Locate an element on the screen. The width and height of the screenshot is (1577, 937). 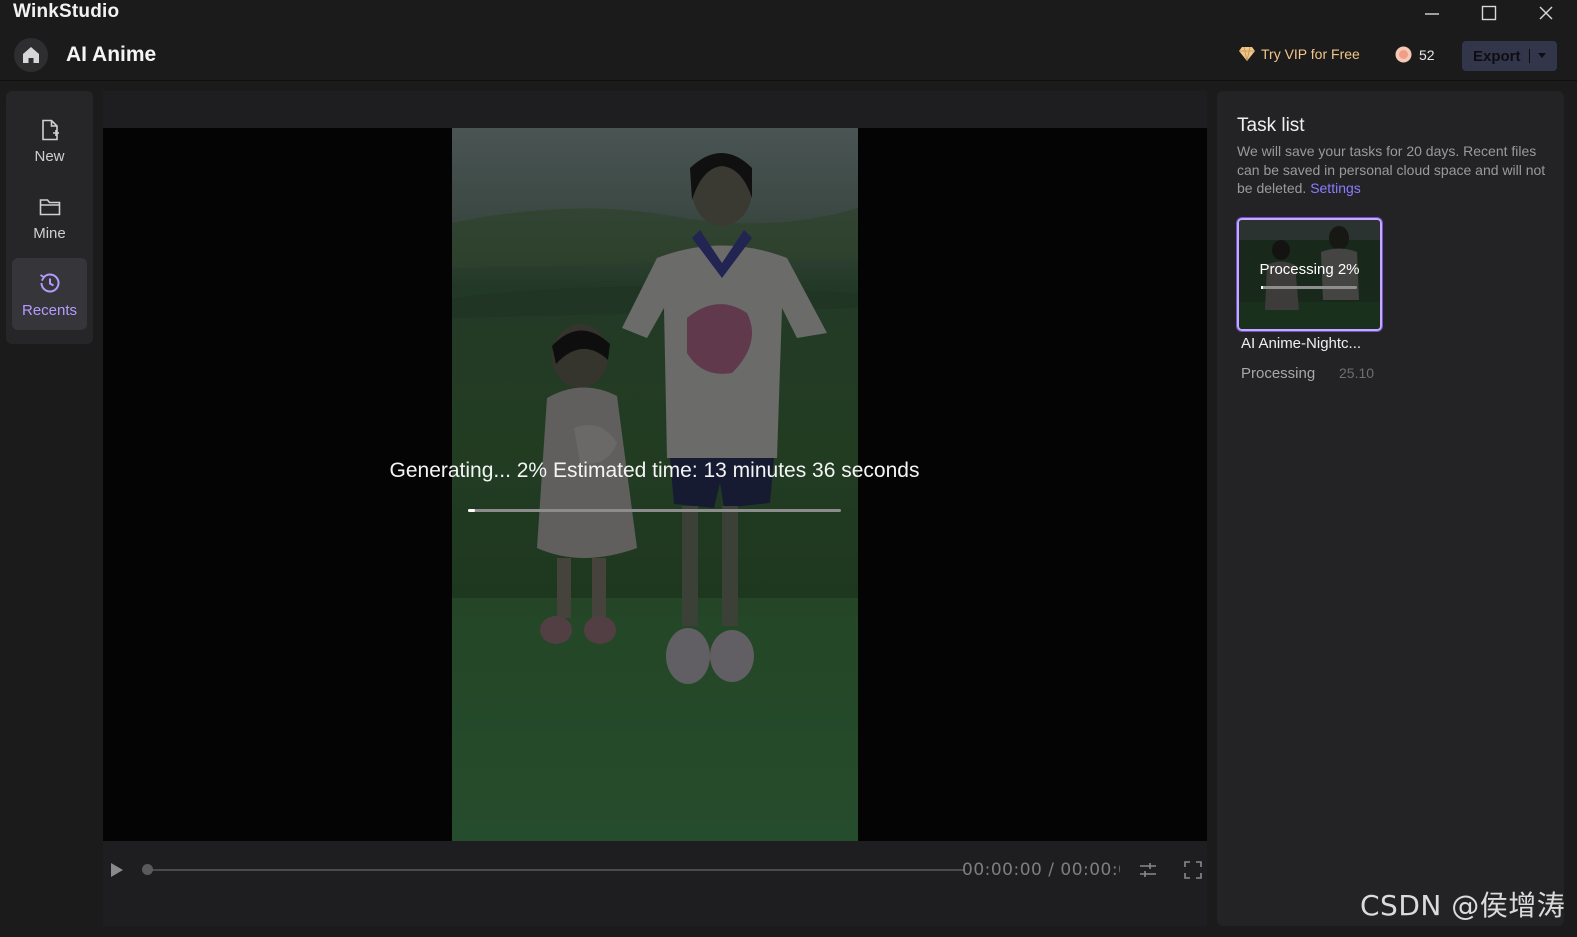
sidebar-item-label: New is located at coordinates (49, 156).